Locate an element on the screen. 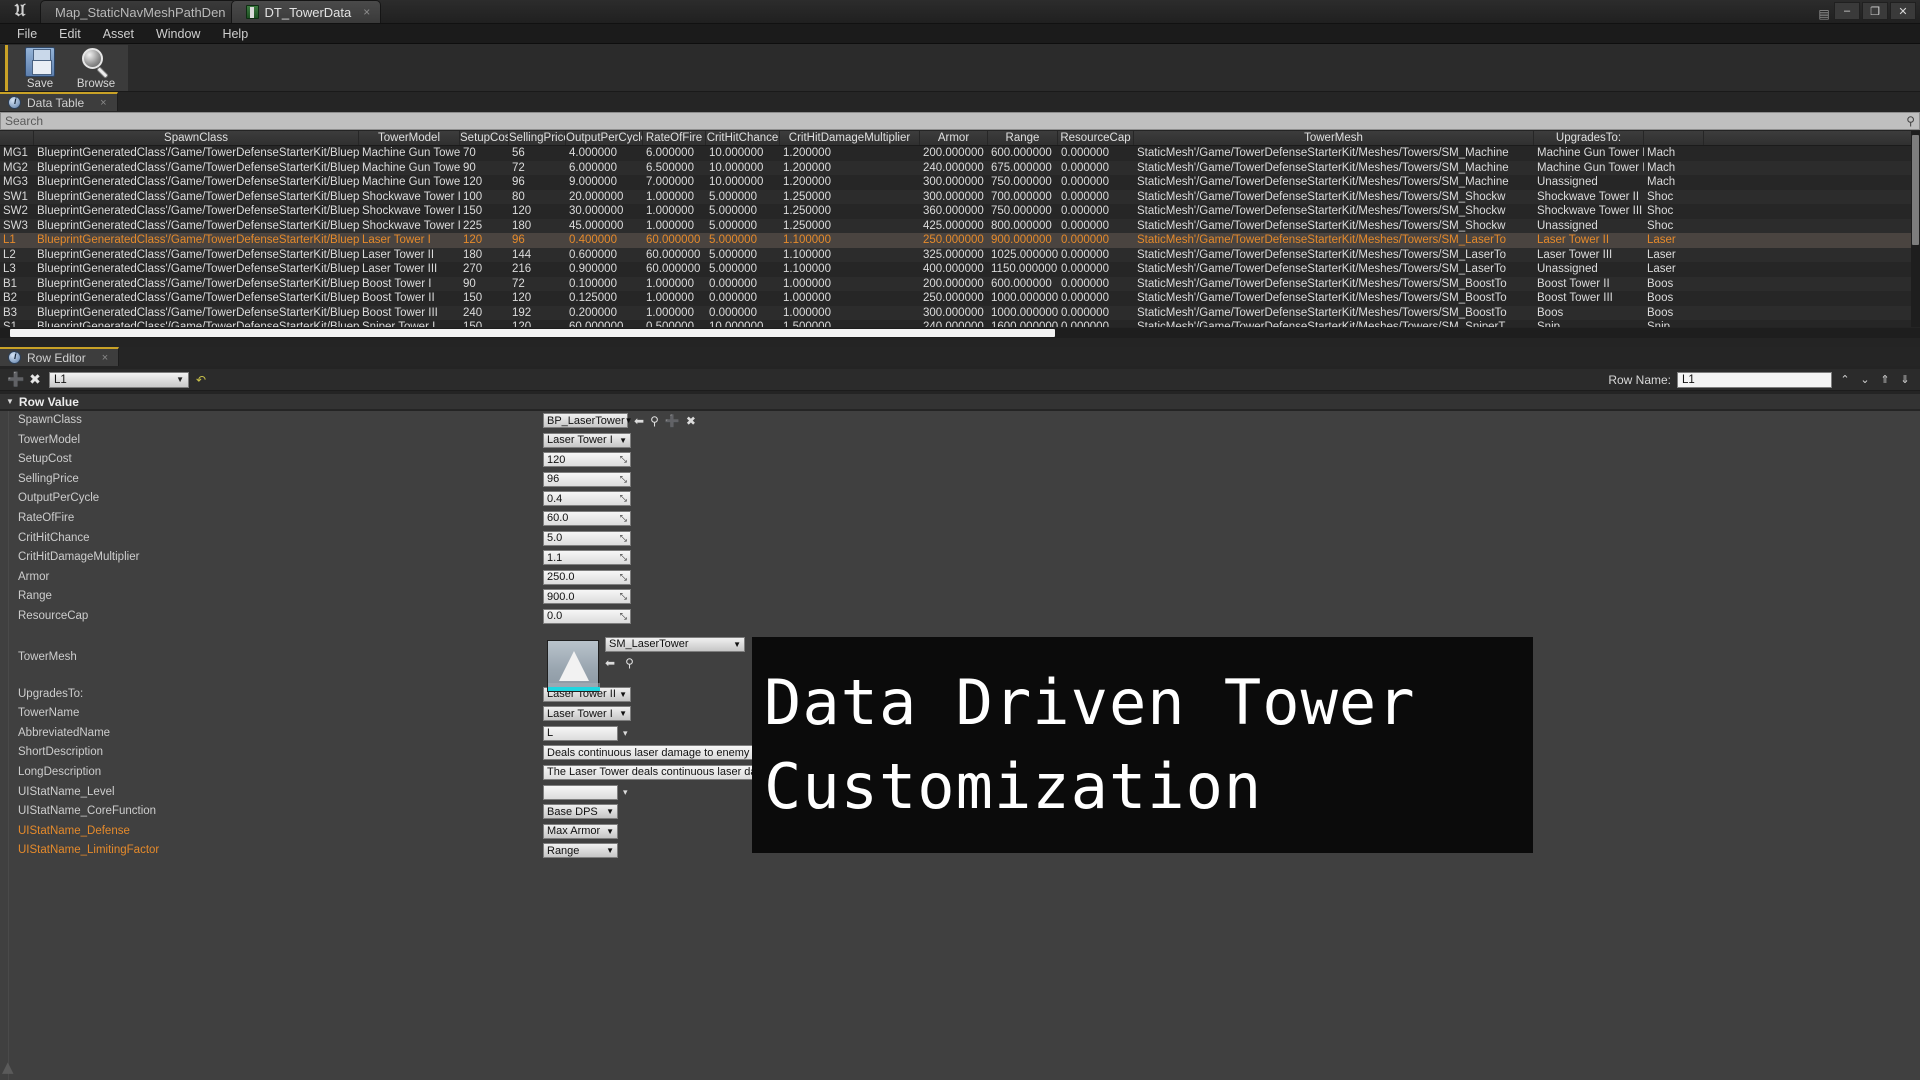 The image size is (1920, 1080). menu-file: File is located at coordinates (27, 34).